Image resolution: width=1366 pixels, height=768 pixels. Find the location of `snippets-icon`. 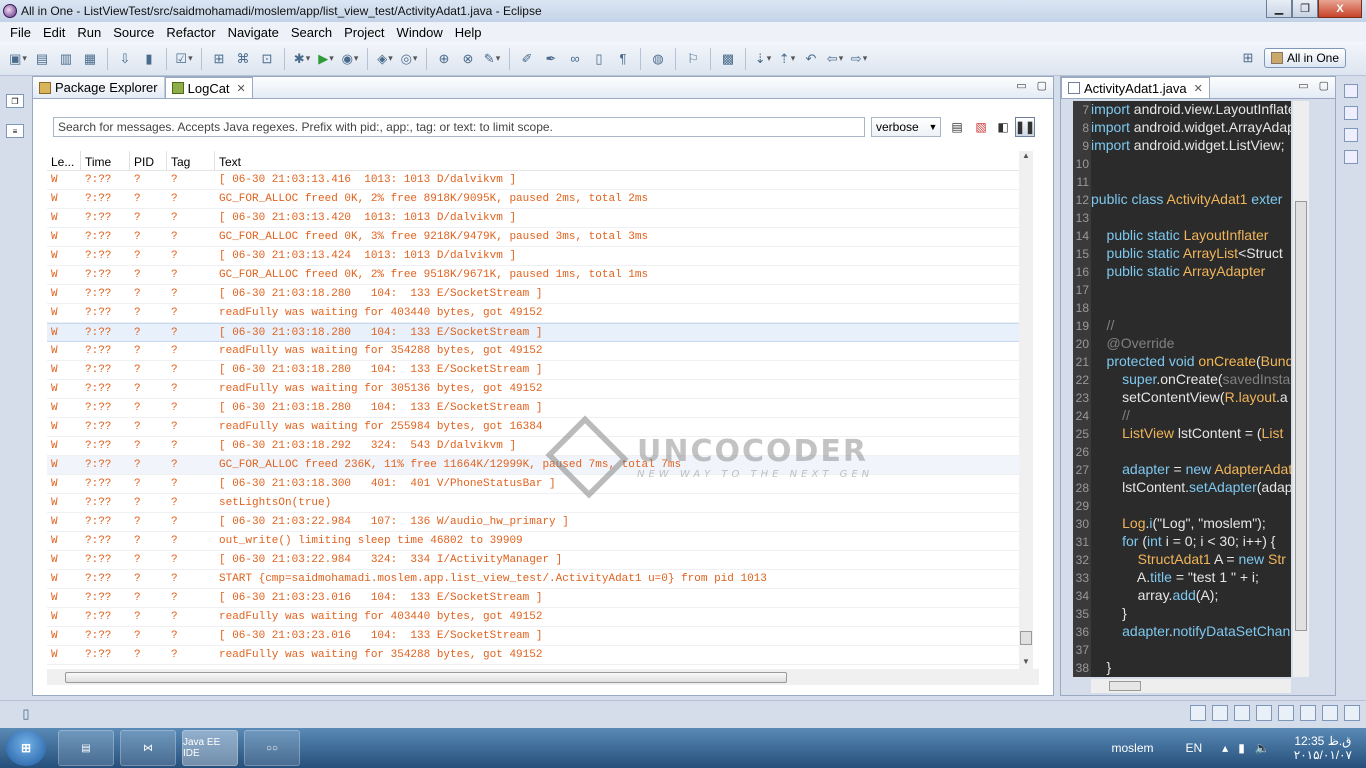

snippets-icon is located at coordinates (1286, 713).